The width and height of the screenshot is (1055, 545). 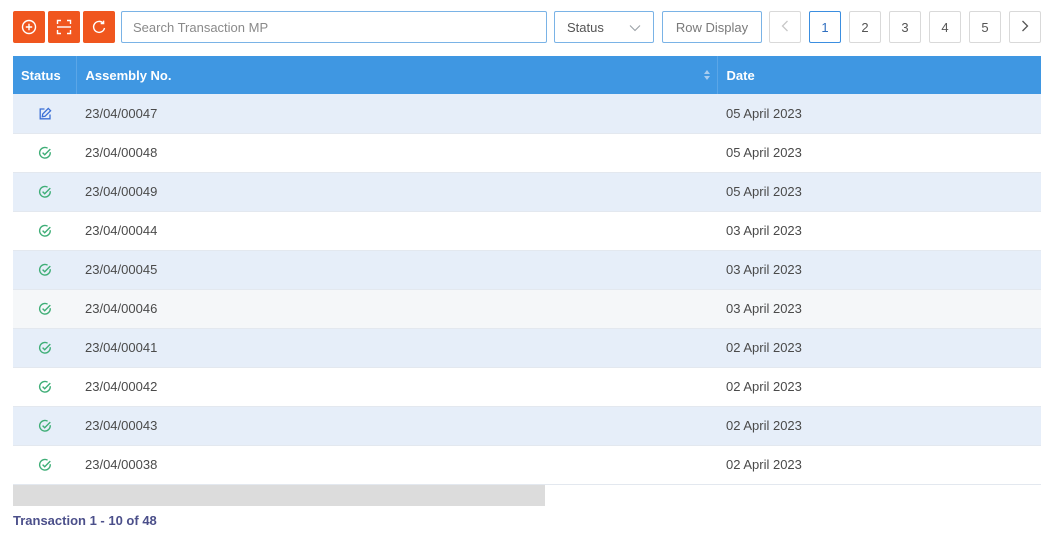 I want to click on assembly-number-cell: 23/04/00044, so click(x=121, y=230).